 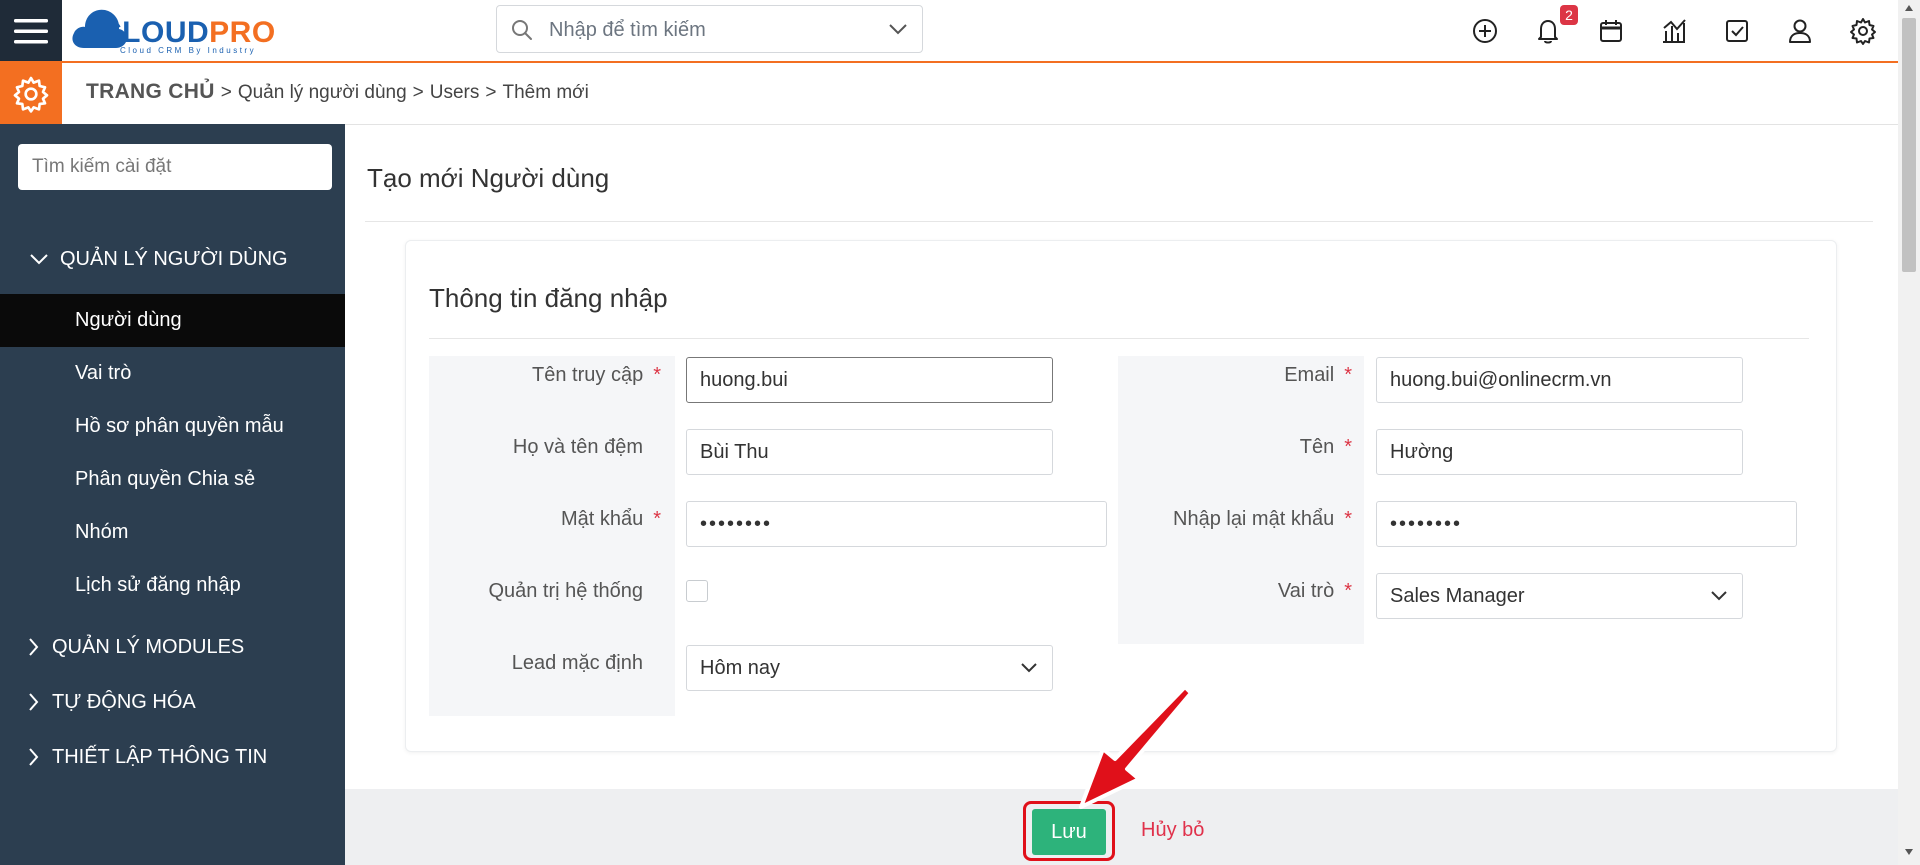 I want to click on sidebar-item-label: Nhóm, so click(x=102, y=532).